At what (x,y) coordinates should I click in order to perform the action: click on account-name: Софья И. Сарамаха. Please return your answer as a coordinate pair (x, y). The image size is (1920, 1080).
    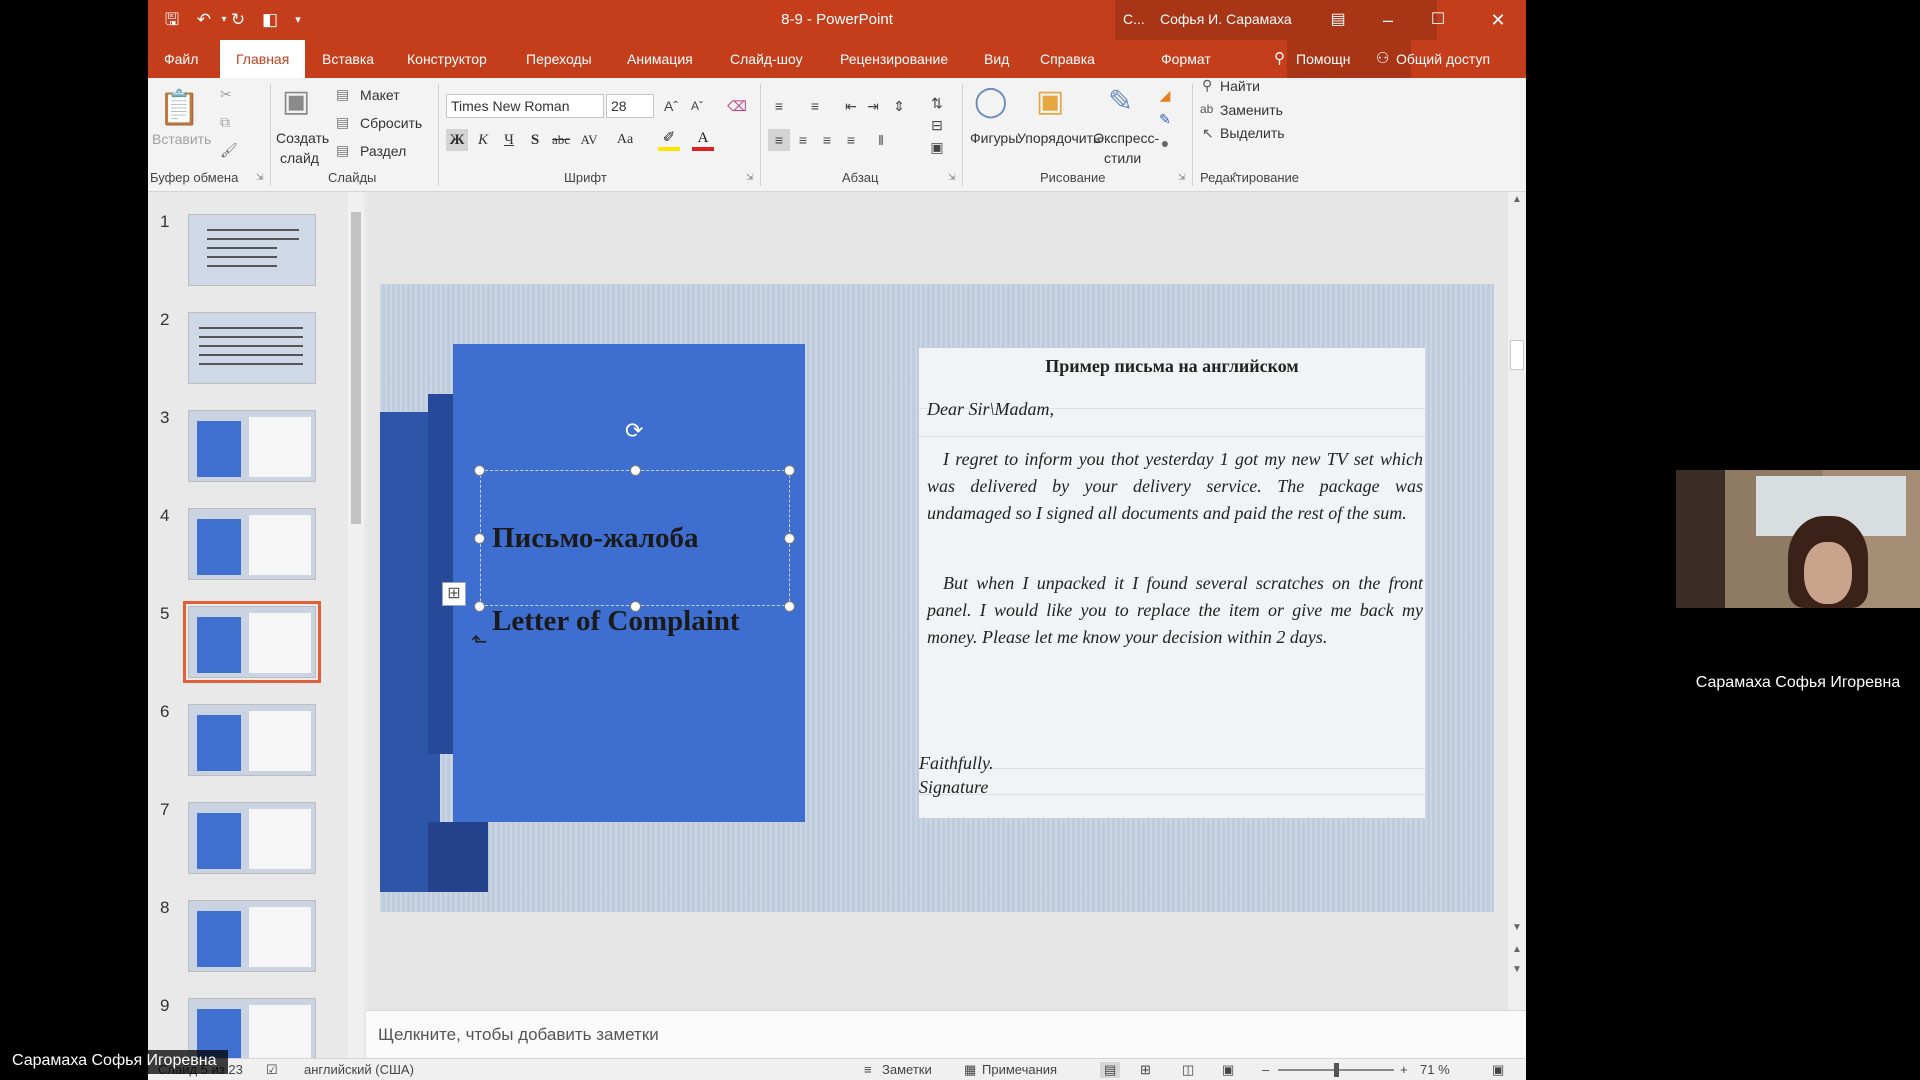
    Looking at the image, I should click on (1226, 19).